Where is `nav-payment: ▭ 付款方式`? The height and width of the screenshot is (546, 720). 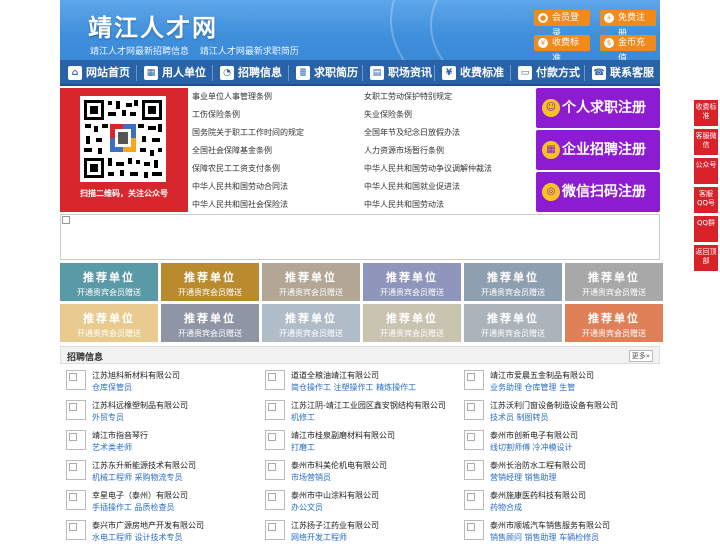
nav-payment: ▭ 付款方式 is located at coordinates (547, 73).